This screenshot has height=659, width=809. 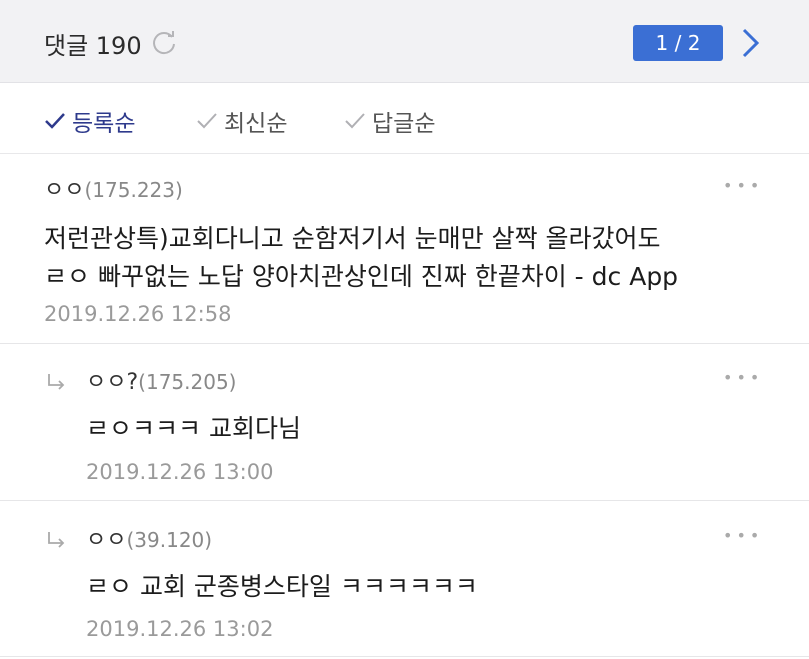 I want to click on sort-bar: 등록순 최신순 답글순, so click(x=404, y=118).